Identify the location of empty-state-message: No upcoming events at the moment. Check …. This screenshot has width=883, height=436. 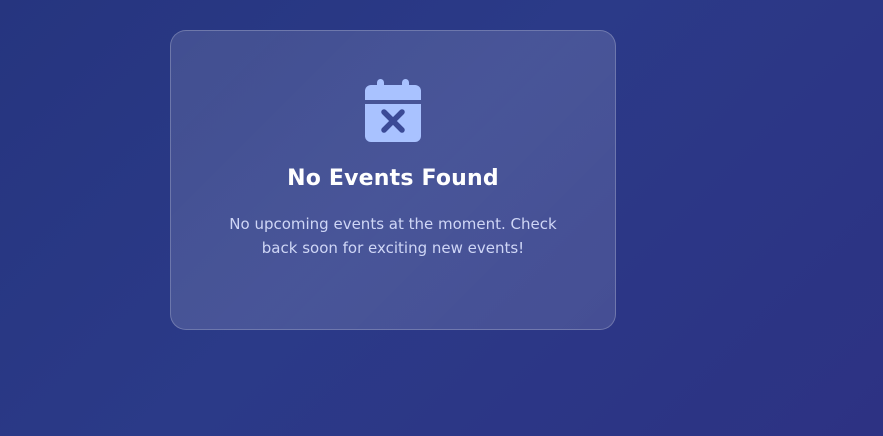
(393, 236).